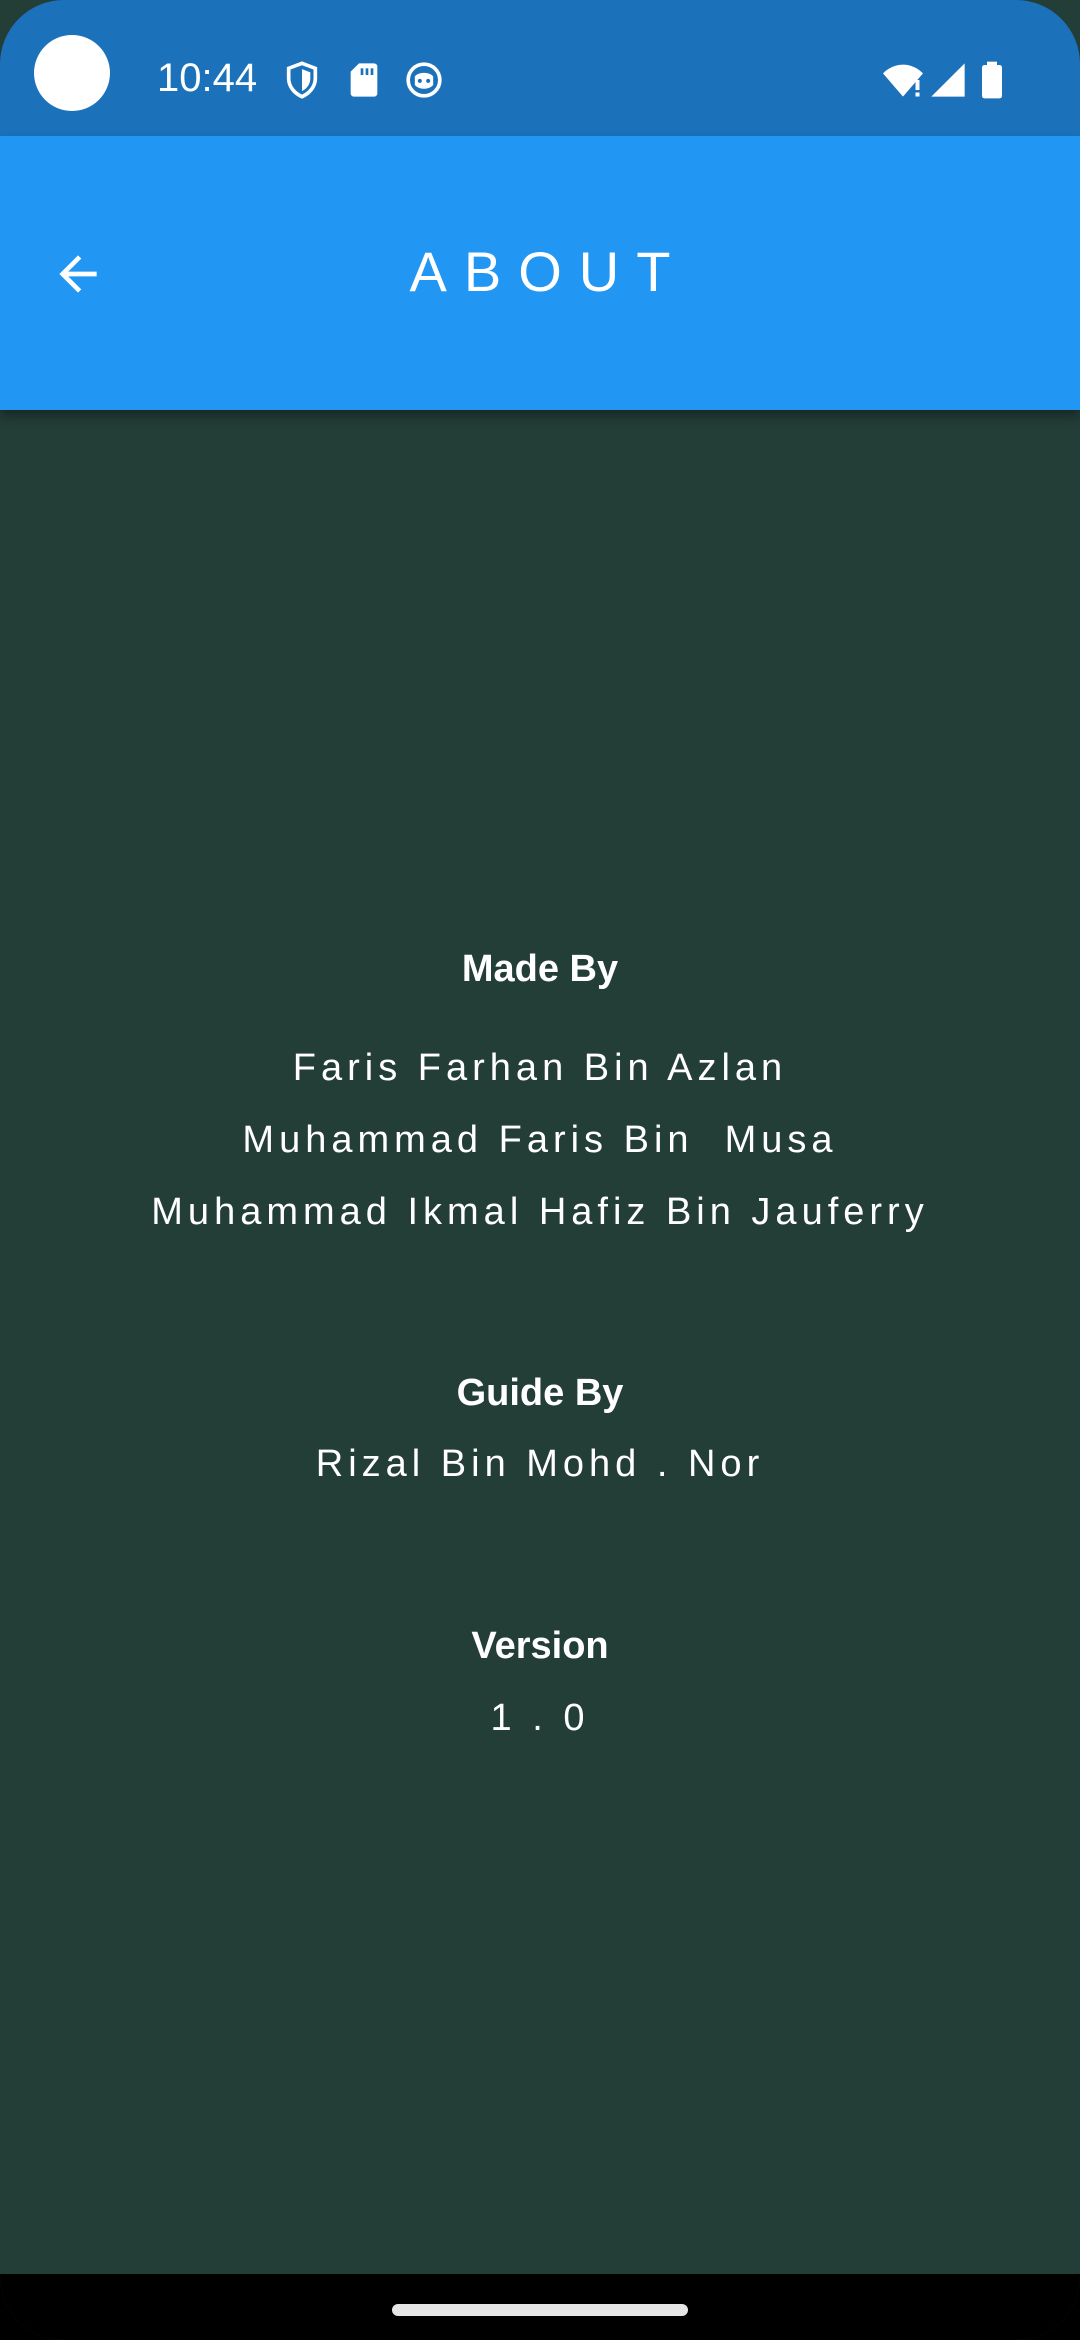 Image resolution: width=1080 pixels, height=2340 pixels. What do you see at coordinates (540, 2310) in the screenshot?
I see `home-gesture-handle` at bounding box center [540, 2310].